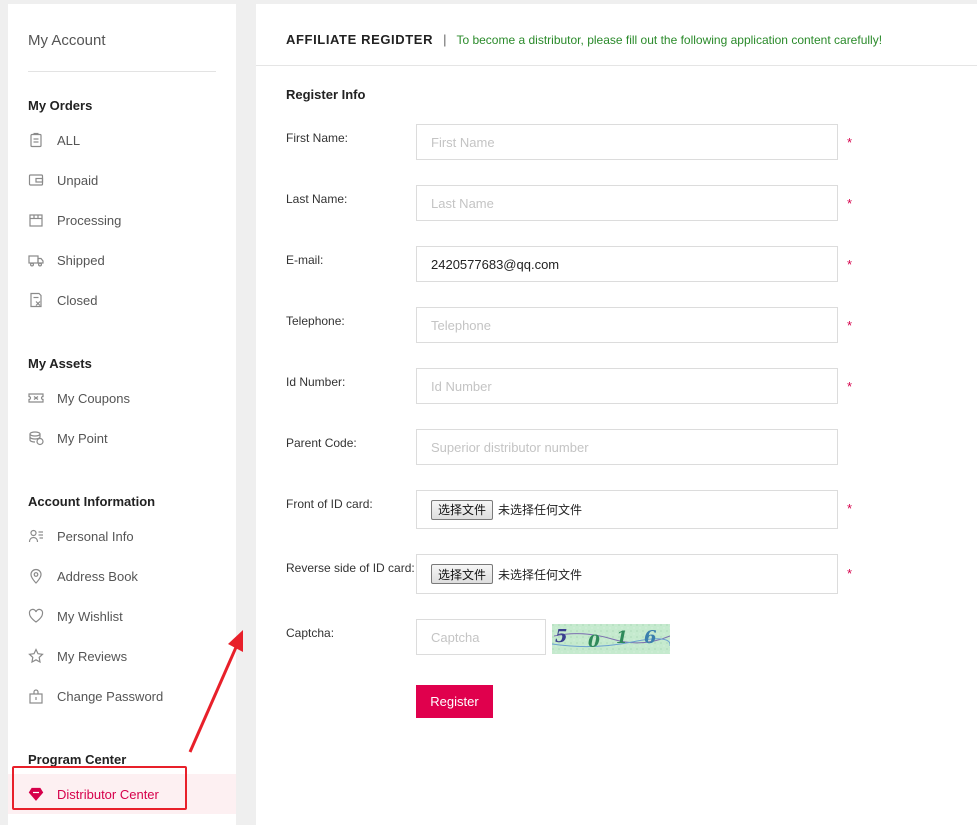  Describe the element at coordinates (36, 300) in the screenshot. I see `closed-doc-icon` at that location.